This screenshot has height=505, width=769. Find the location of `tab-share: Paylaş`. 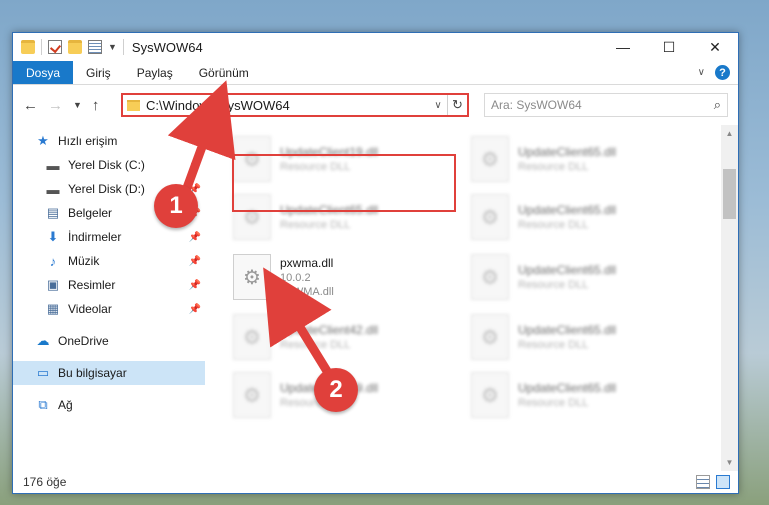

tab-share: Paylaş is located at coordinates (155, 72).